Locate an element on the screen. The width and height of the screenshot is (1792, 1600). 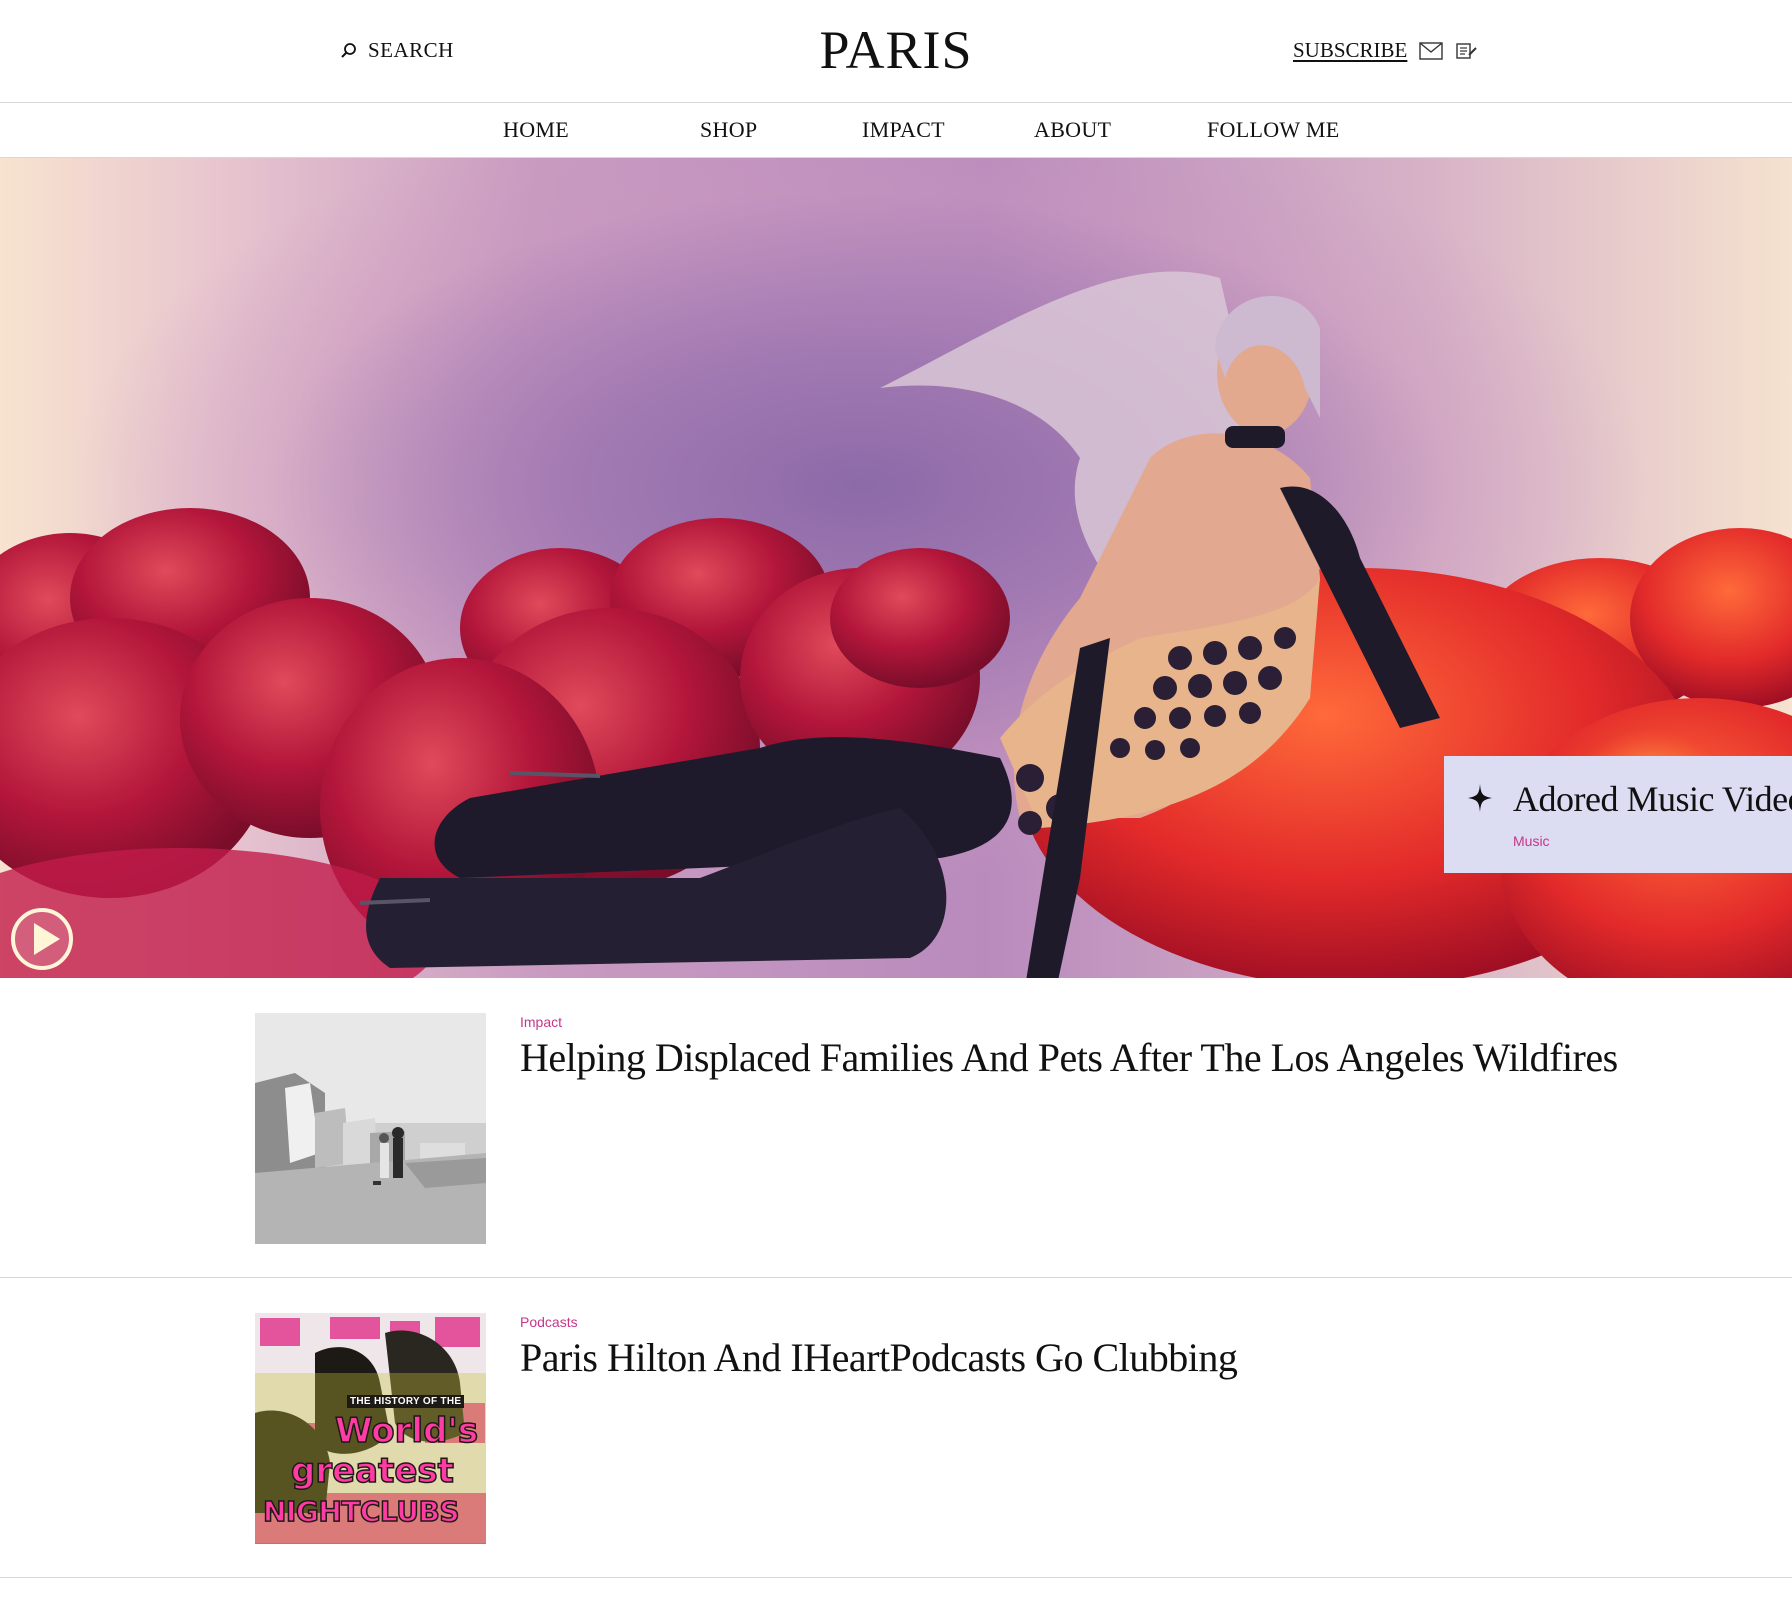
nav-item-shop: SHOP is located at coordinates (728, 130).